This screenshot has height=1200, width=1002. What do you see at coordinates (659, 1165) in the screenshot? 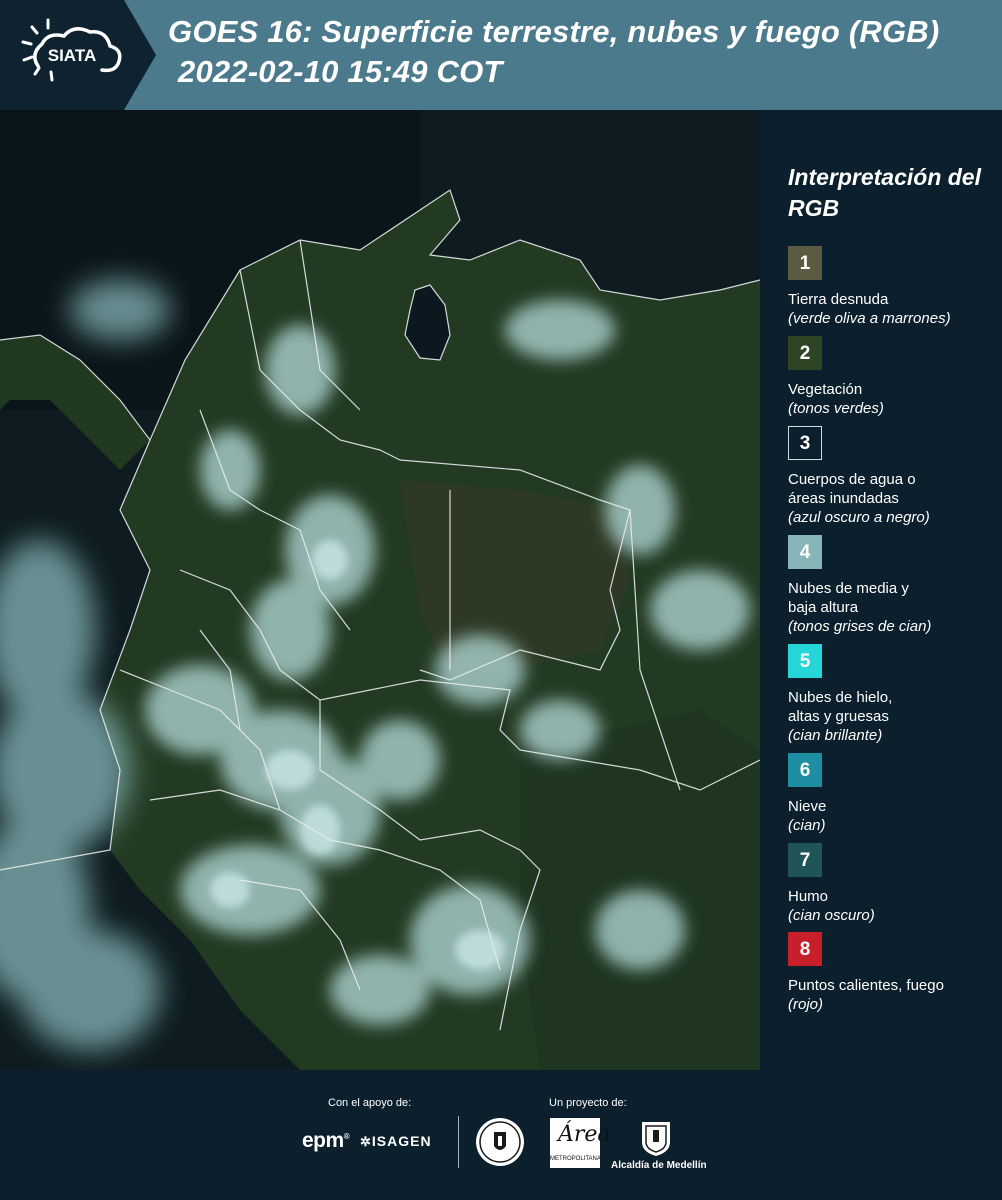
I see `medellin-name: Alcaldía de Medellín` at bounding box center [659, 1165].